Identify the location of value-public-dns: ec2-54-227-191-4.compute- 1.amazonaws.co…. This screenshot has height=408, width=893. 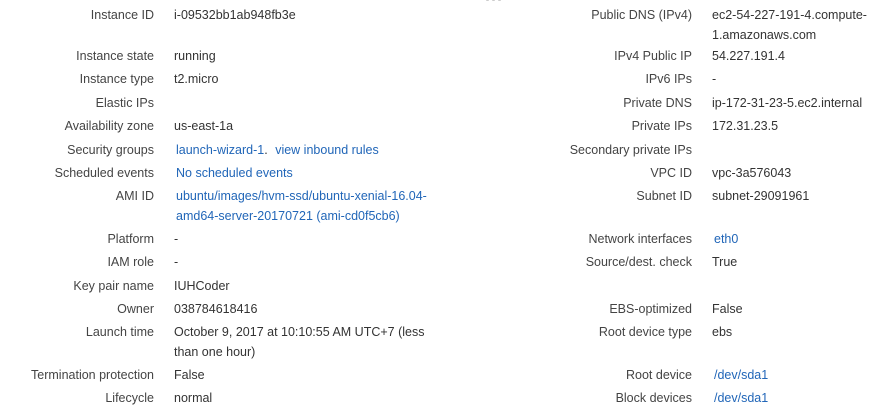
(797, 25).